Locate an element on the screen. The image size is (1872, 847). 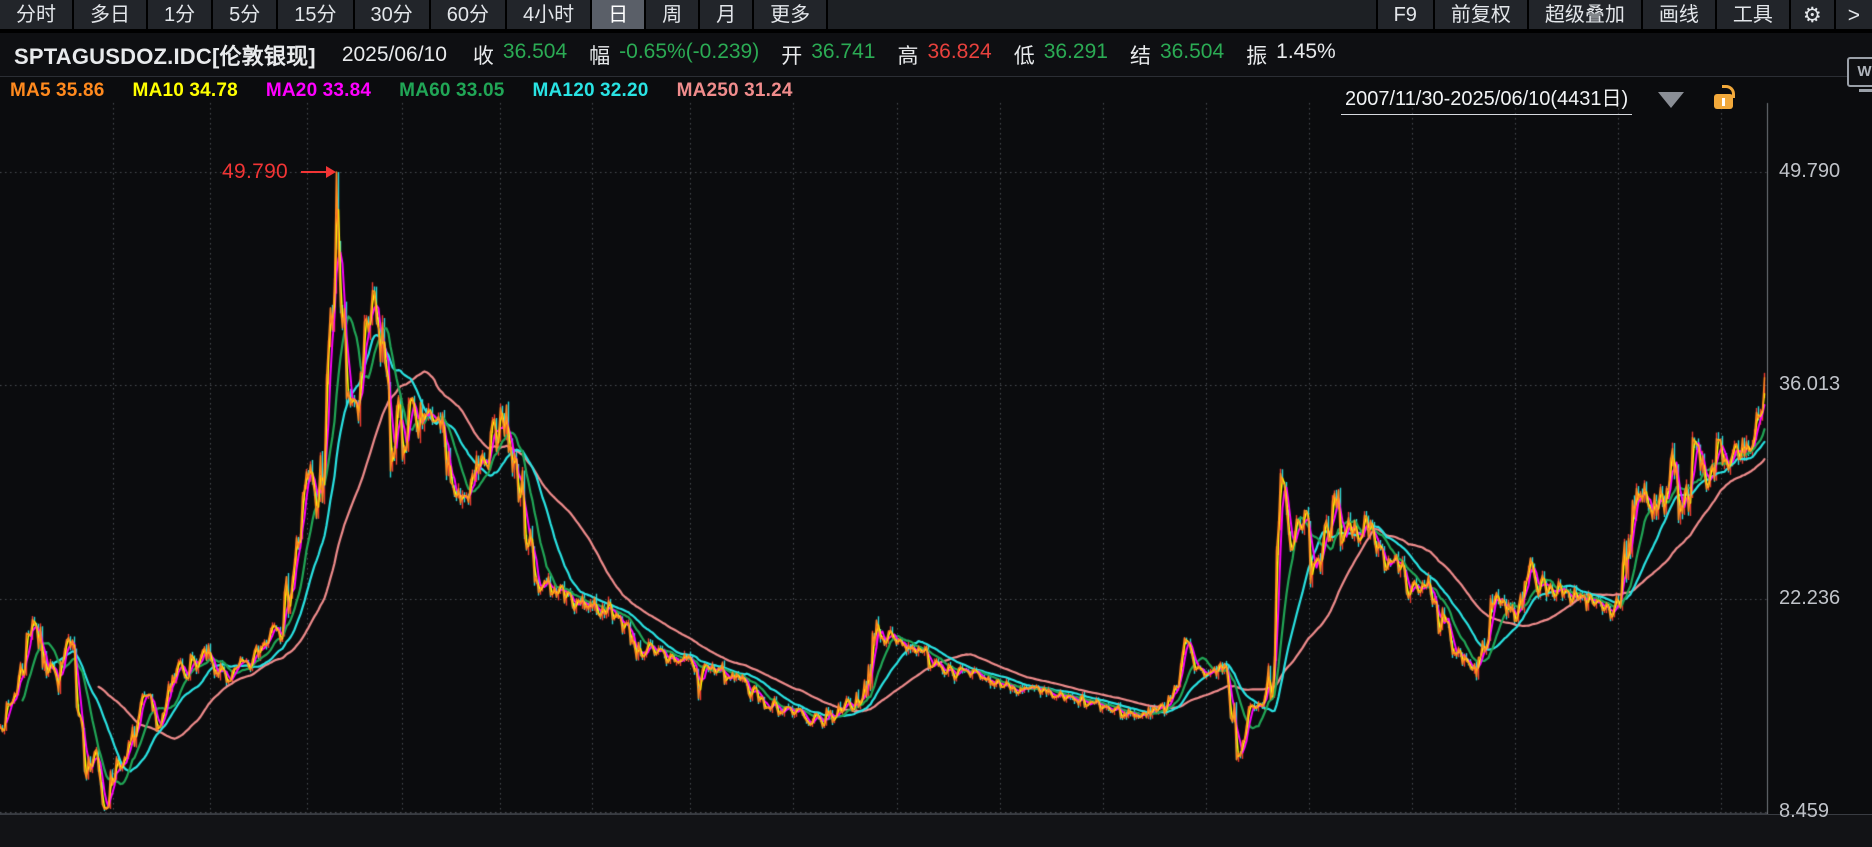
settle-field: 结 36.504 is located at coordinates (1177, 53).